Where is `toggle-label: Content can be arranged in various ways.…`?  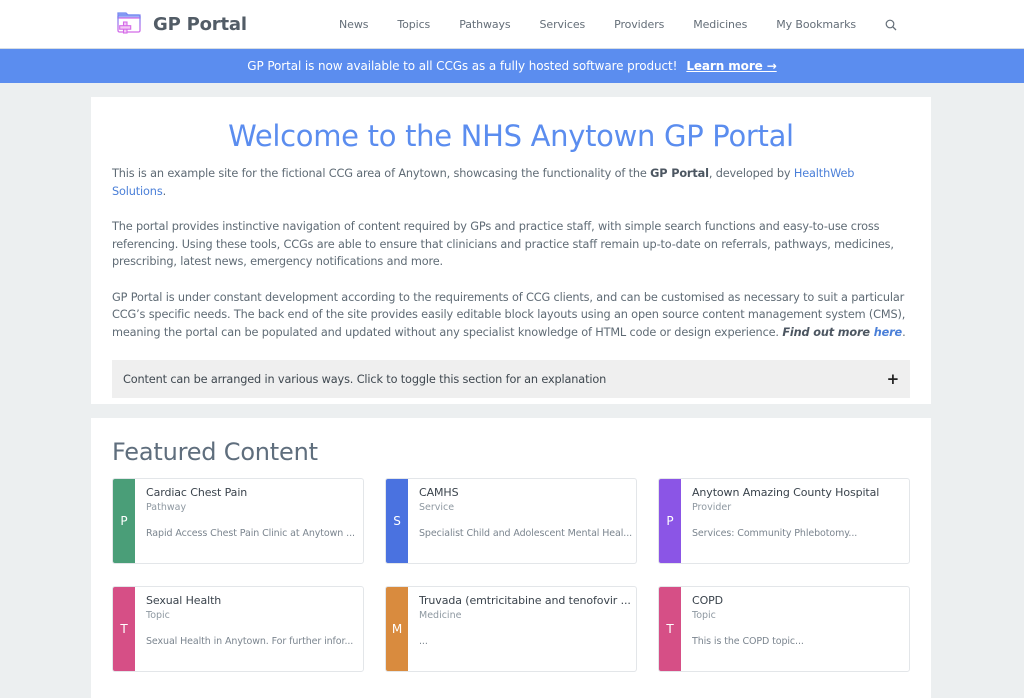
toggle-label: Content can be arranged in various ways.… is located at coordinates (365, 379).